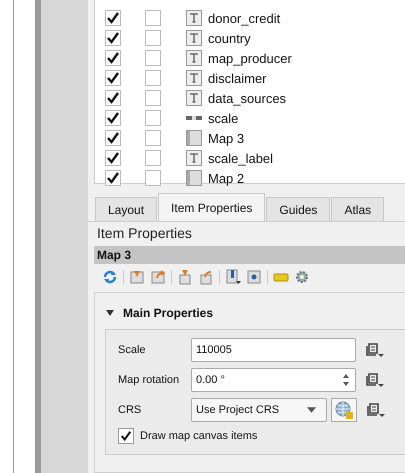  Describe the element at coordinates (247, 98) in the screenshot. I see `item-name: data_sources` at that location.